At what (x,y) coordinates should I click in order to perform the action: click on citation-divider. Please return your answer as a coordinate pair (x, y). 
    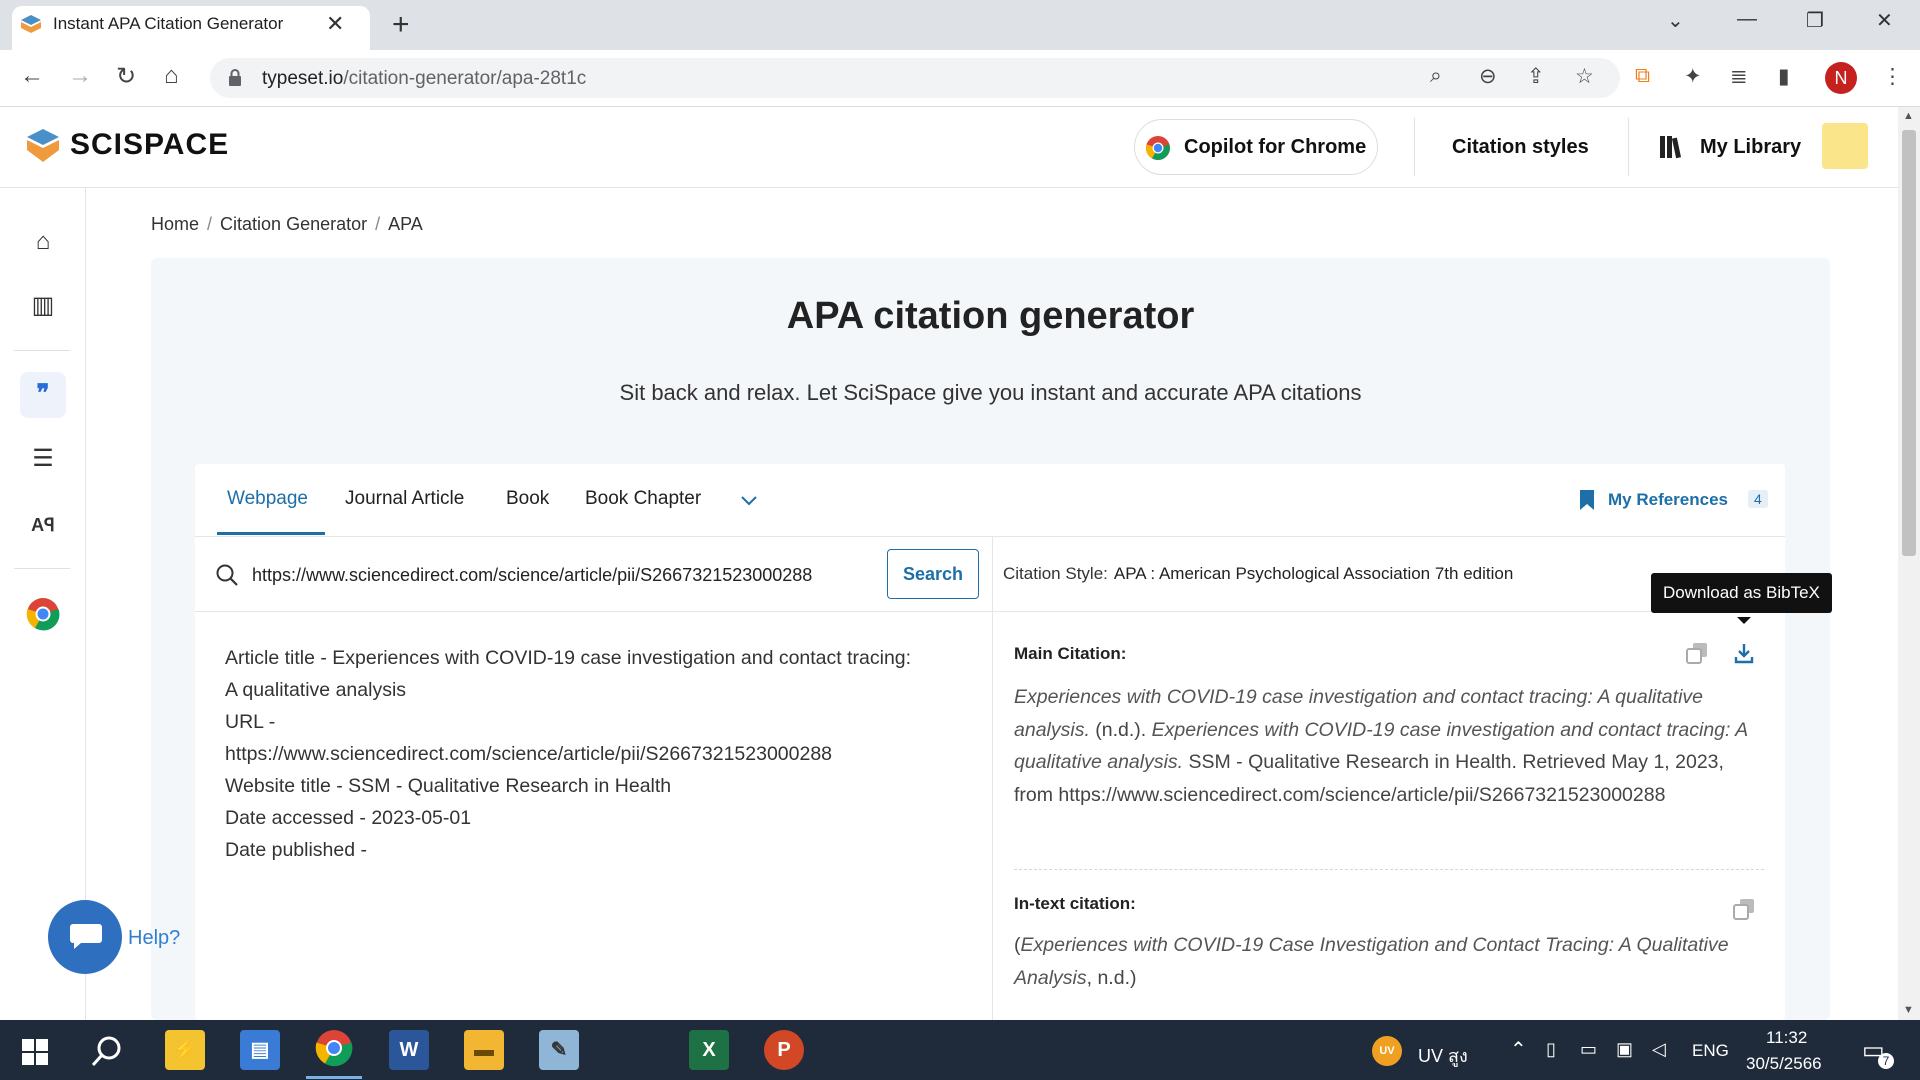
    Looking at the image, I should click on (1389, 869).